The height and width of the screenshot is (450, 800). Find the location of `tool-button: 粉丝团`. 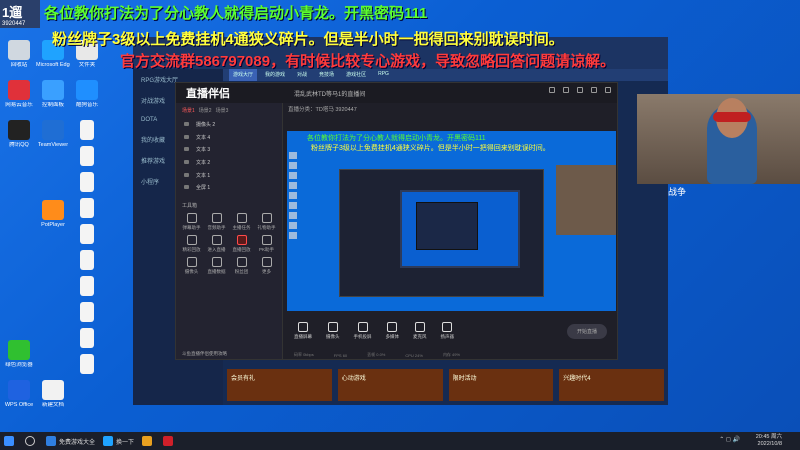

tool-button: 粉丝团 is located at coordinates (241, 266).